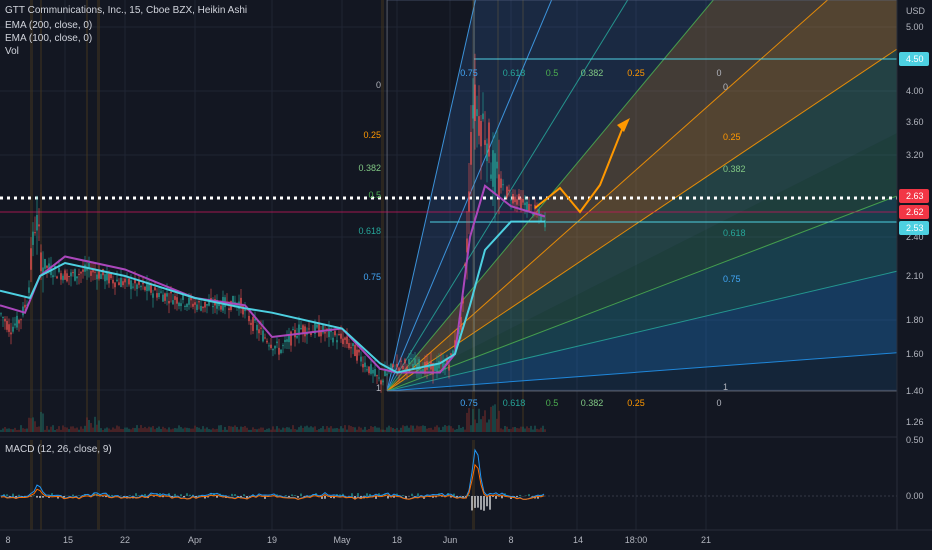  I want to click on ema-100-legend: EMA (100, close, 0), so click(48, 38).